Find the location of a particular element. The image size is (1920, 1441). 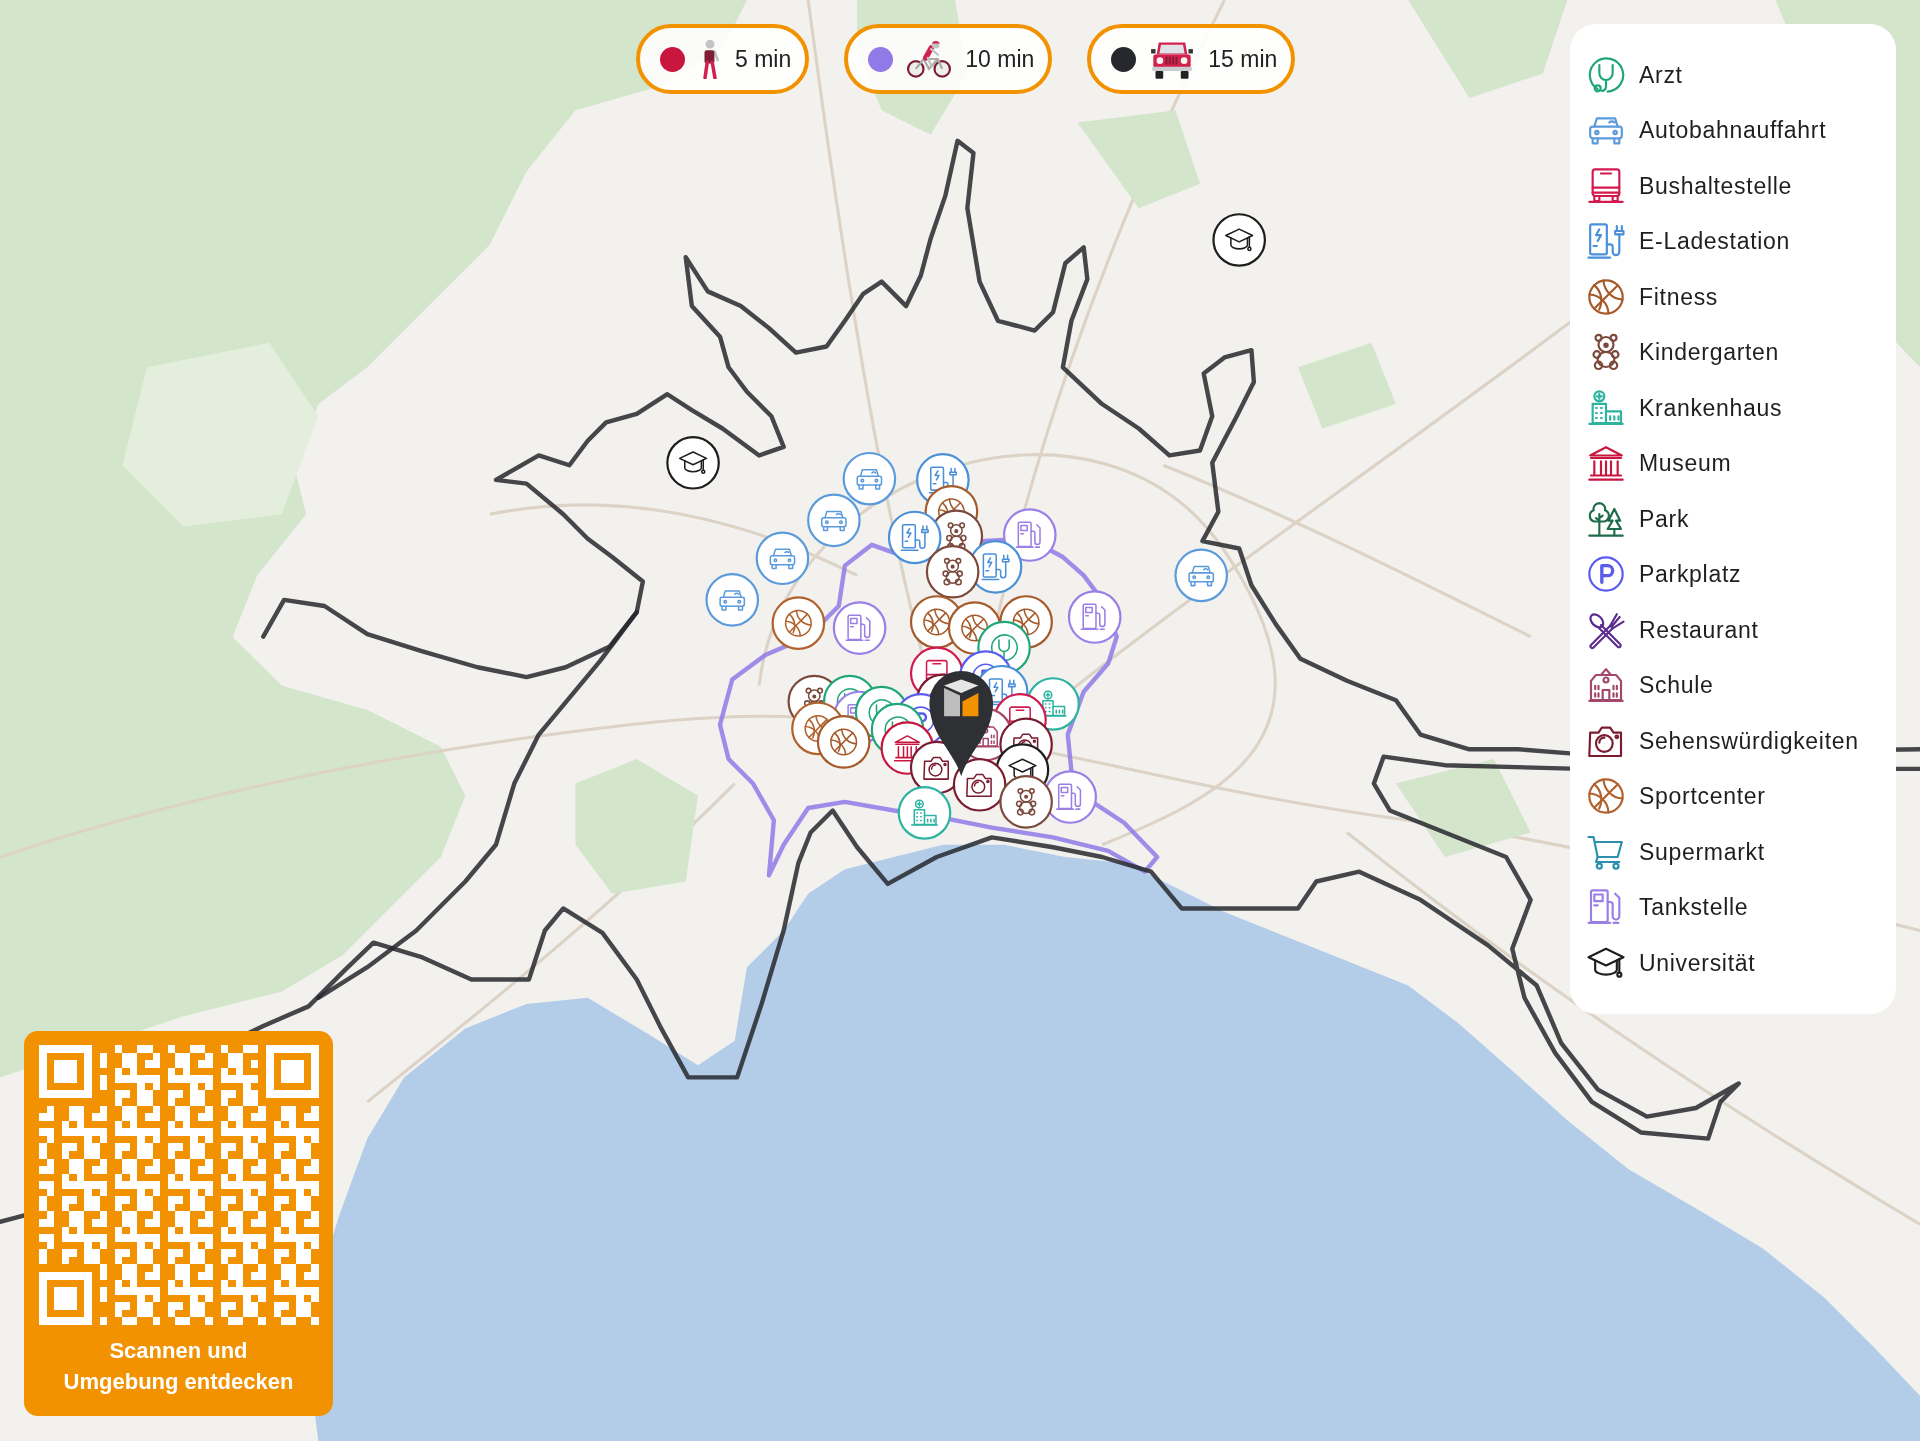

legend-label: Krankenhaus is located at coordinates (1711, 408).